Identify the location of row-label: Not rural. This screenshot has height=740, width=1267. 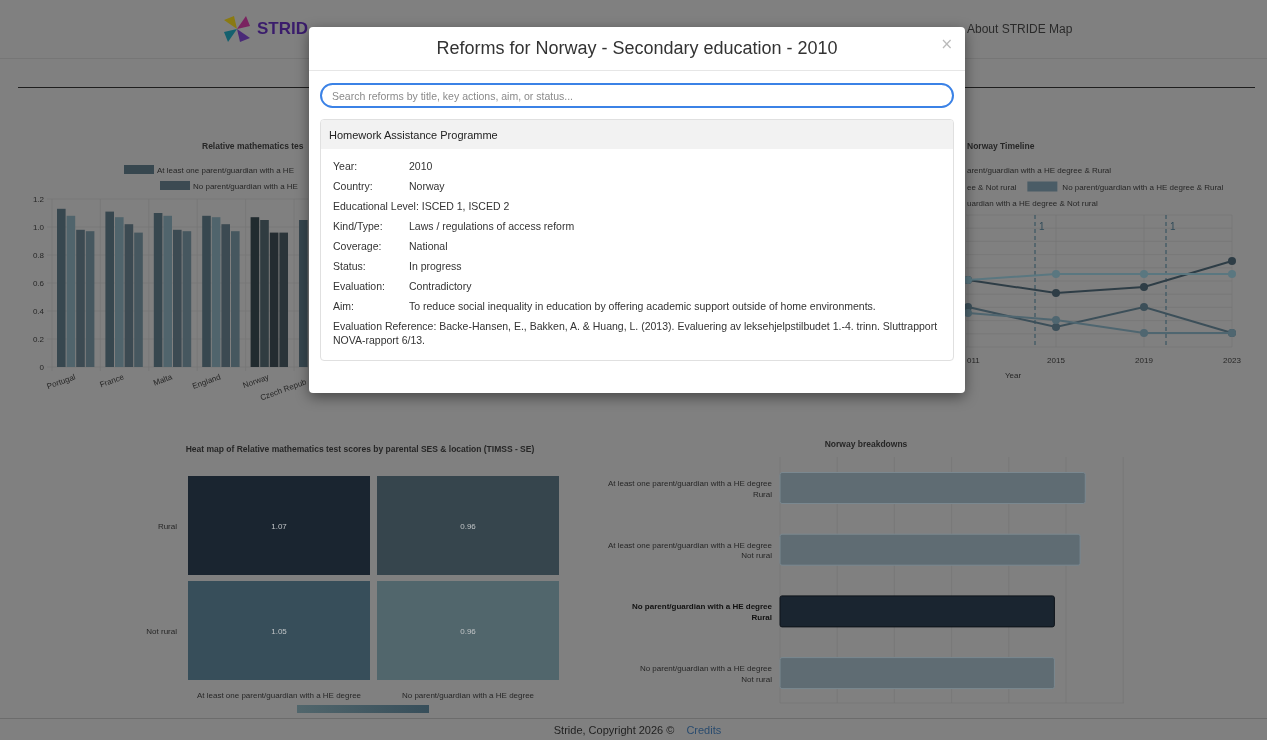
(161, 631).